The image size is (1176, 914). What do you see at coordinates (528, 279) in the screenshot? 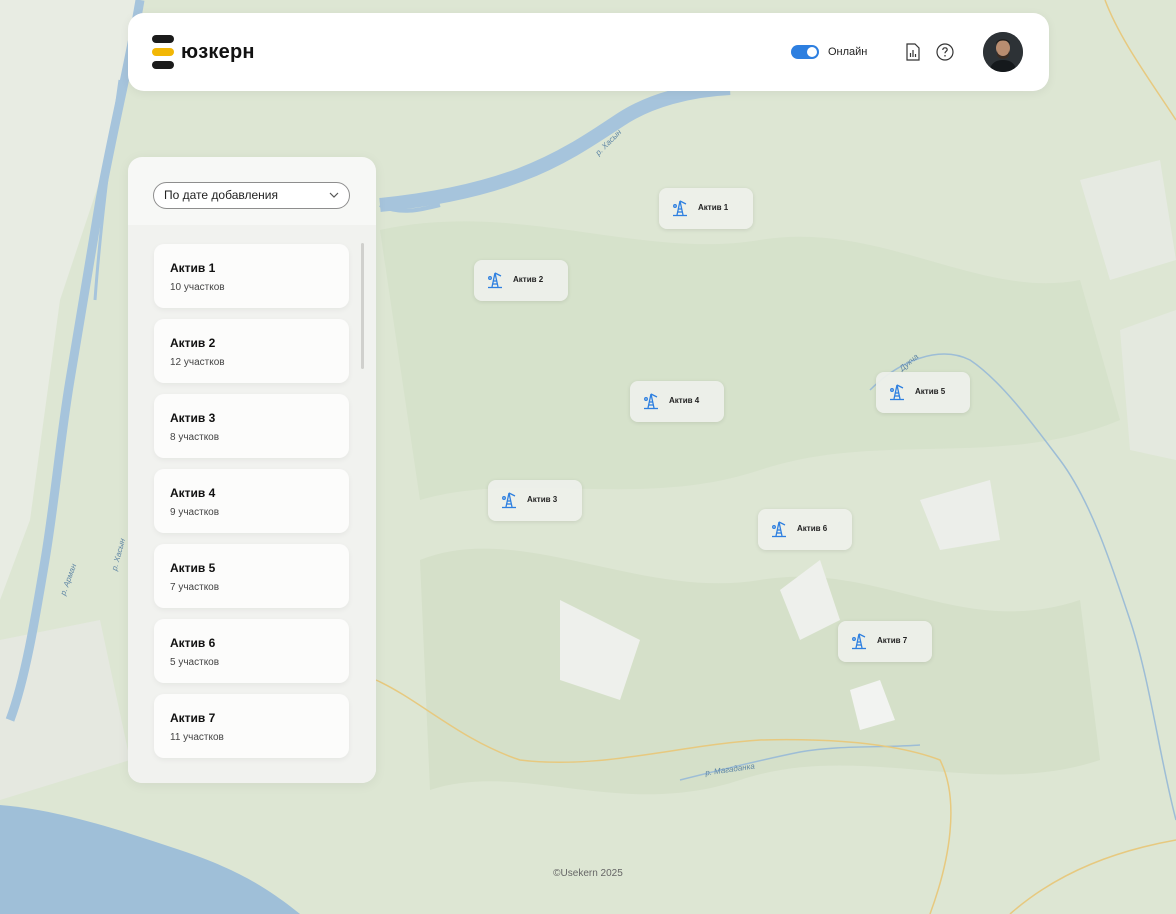
I see `marker-label: Актив 2` at bounding box center [528, 279].